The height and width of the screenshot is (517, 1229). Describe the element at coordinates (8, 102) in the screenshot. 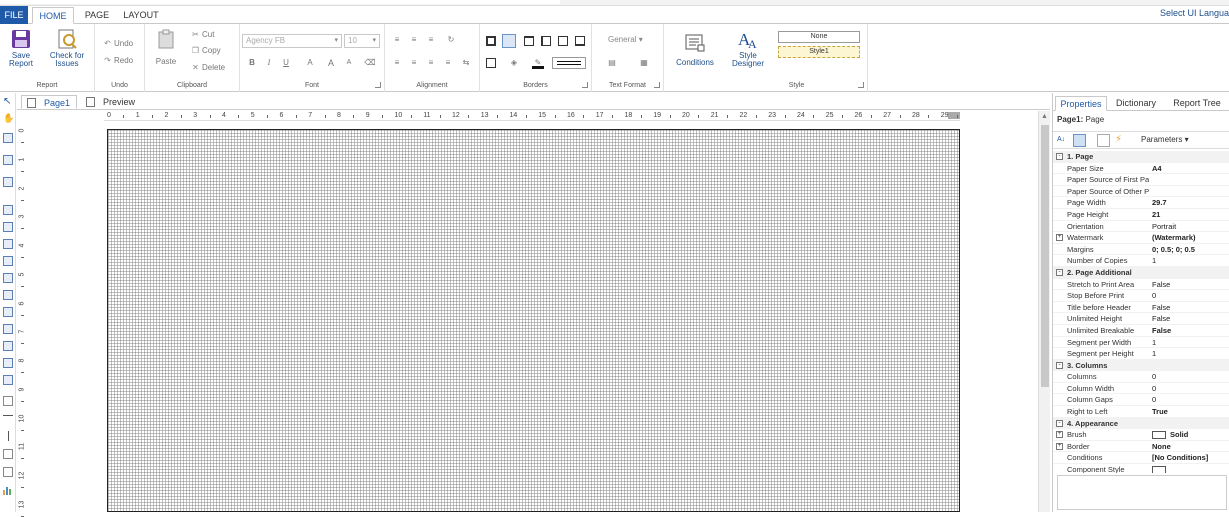

I see `select-pointer-icon: ↖` at that location.